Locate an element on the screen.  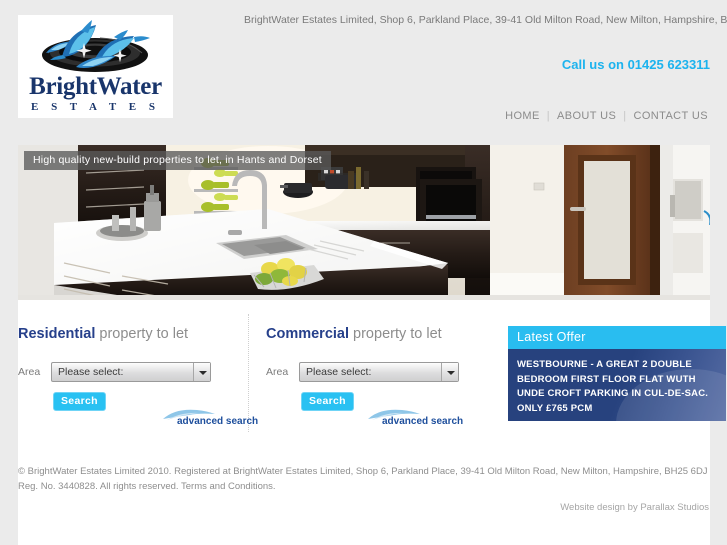
commercial-area-dropdown-button is located at coordinates (449, 372).